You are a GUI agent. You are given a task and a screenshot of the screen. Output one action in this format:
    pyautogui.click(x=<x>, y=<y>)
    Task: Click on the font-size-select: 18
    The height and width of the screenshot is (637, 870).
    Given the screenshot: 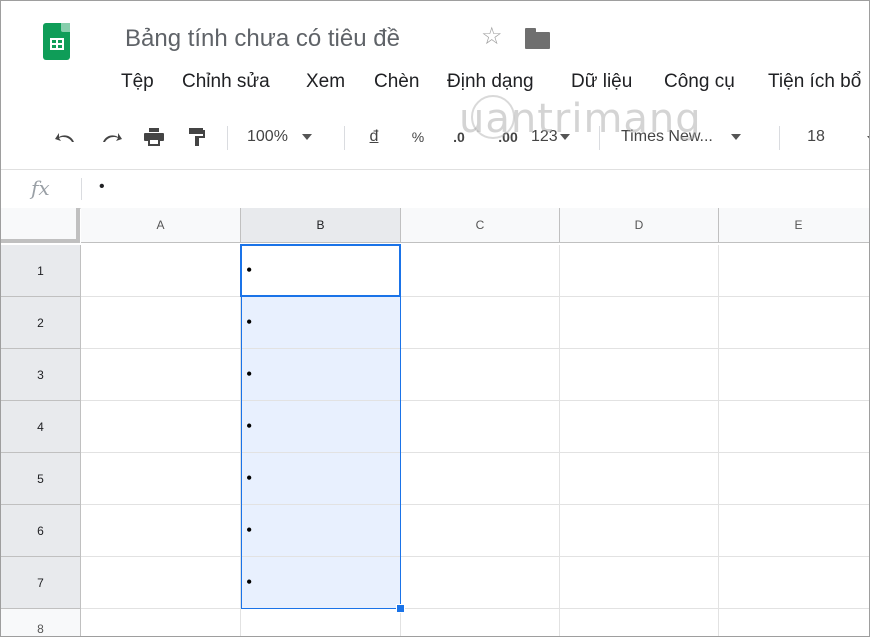 What is the action you would take?
    pyautogui.click(x=816, y=137)
    